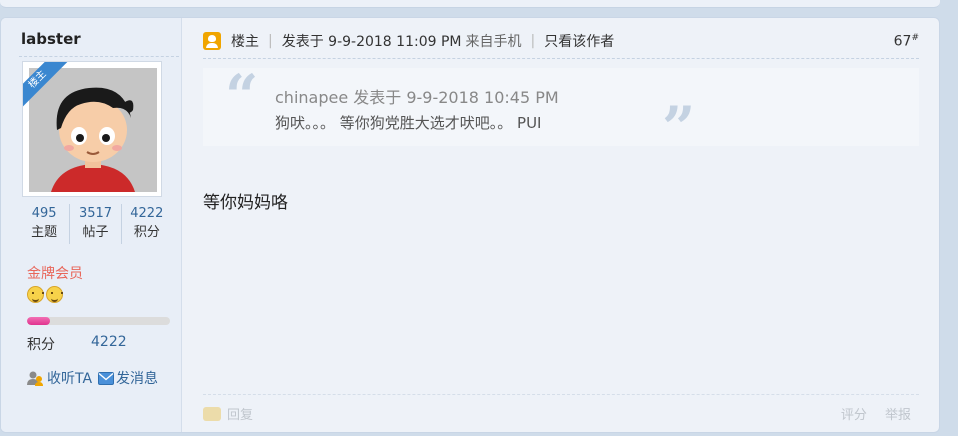 The height and width of the screenshot is (436, 958). I want to click on credit-progress-bar, so click(98, 321).